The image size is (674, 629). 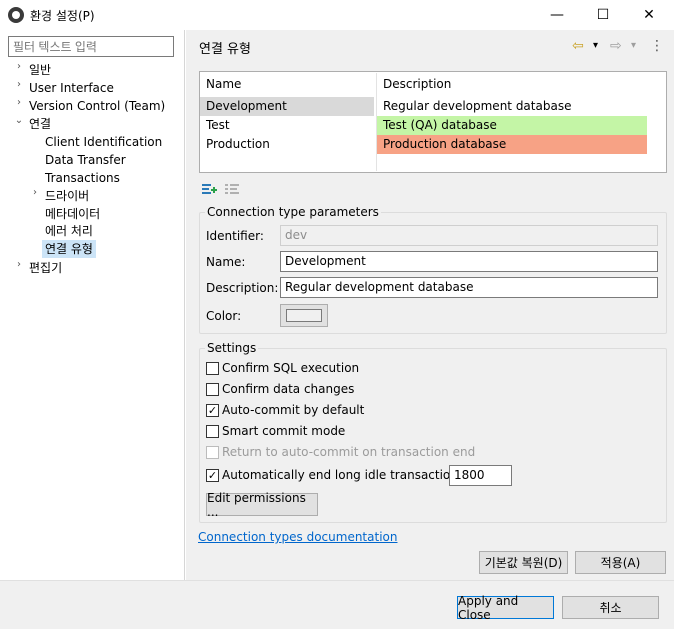 What do you see at coordinates (232, 348) in the screenshot?
I see `settings-label: Settings` at bounding box center [232, 348].